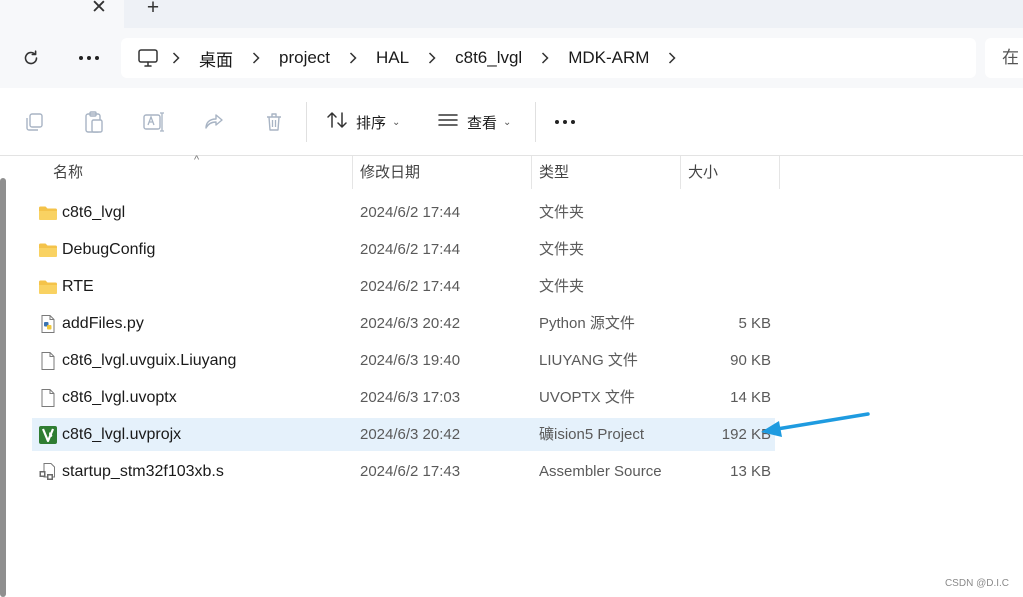 The height and width of the screenshot is (597, 1023). Describe the element at coordinates (488, 58) in the screenshot. I see `breadcrumb-c8t6-lvgl: c8t6_lvgl` at that location.